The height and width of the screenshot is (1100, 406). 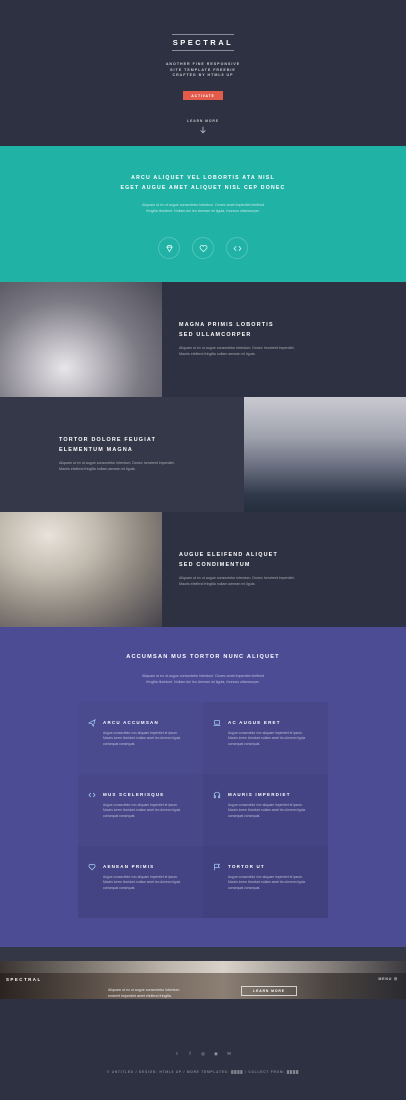 I want to click on spotlight-title: TORTOR DOLORE FEUGIAT ELEMENTUM MAGNA, so click(x=149, y=445).